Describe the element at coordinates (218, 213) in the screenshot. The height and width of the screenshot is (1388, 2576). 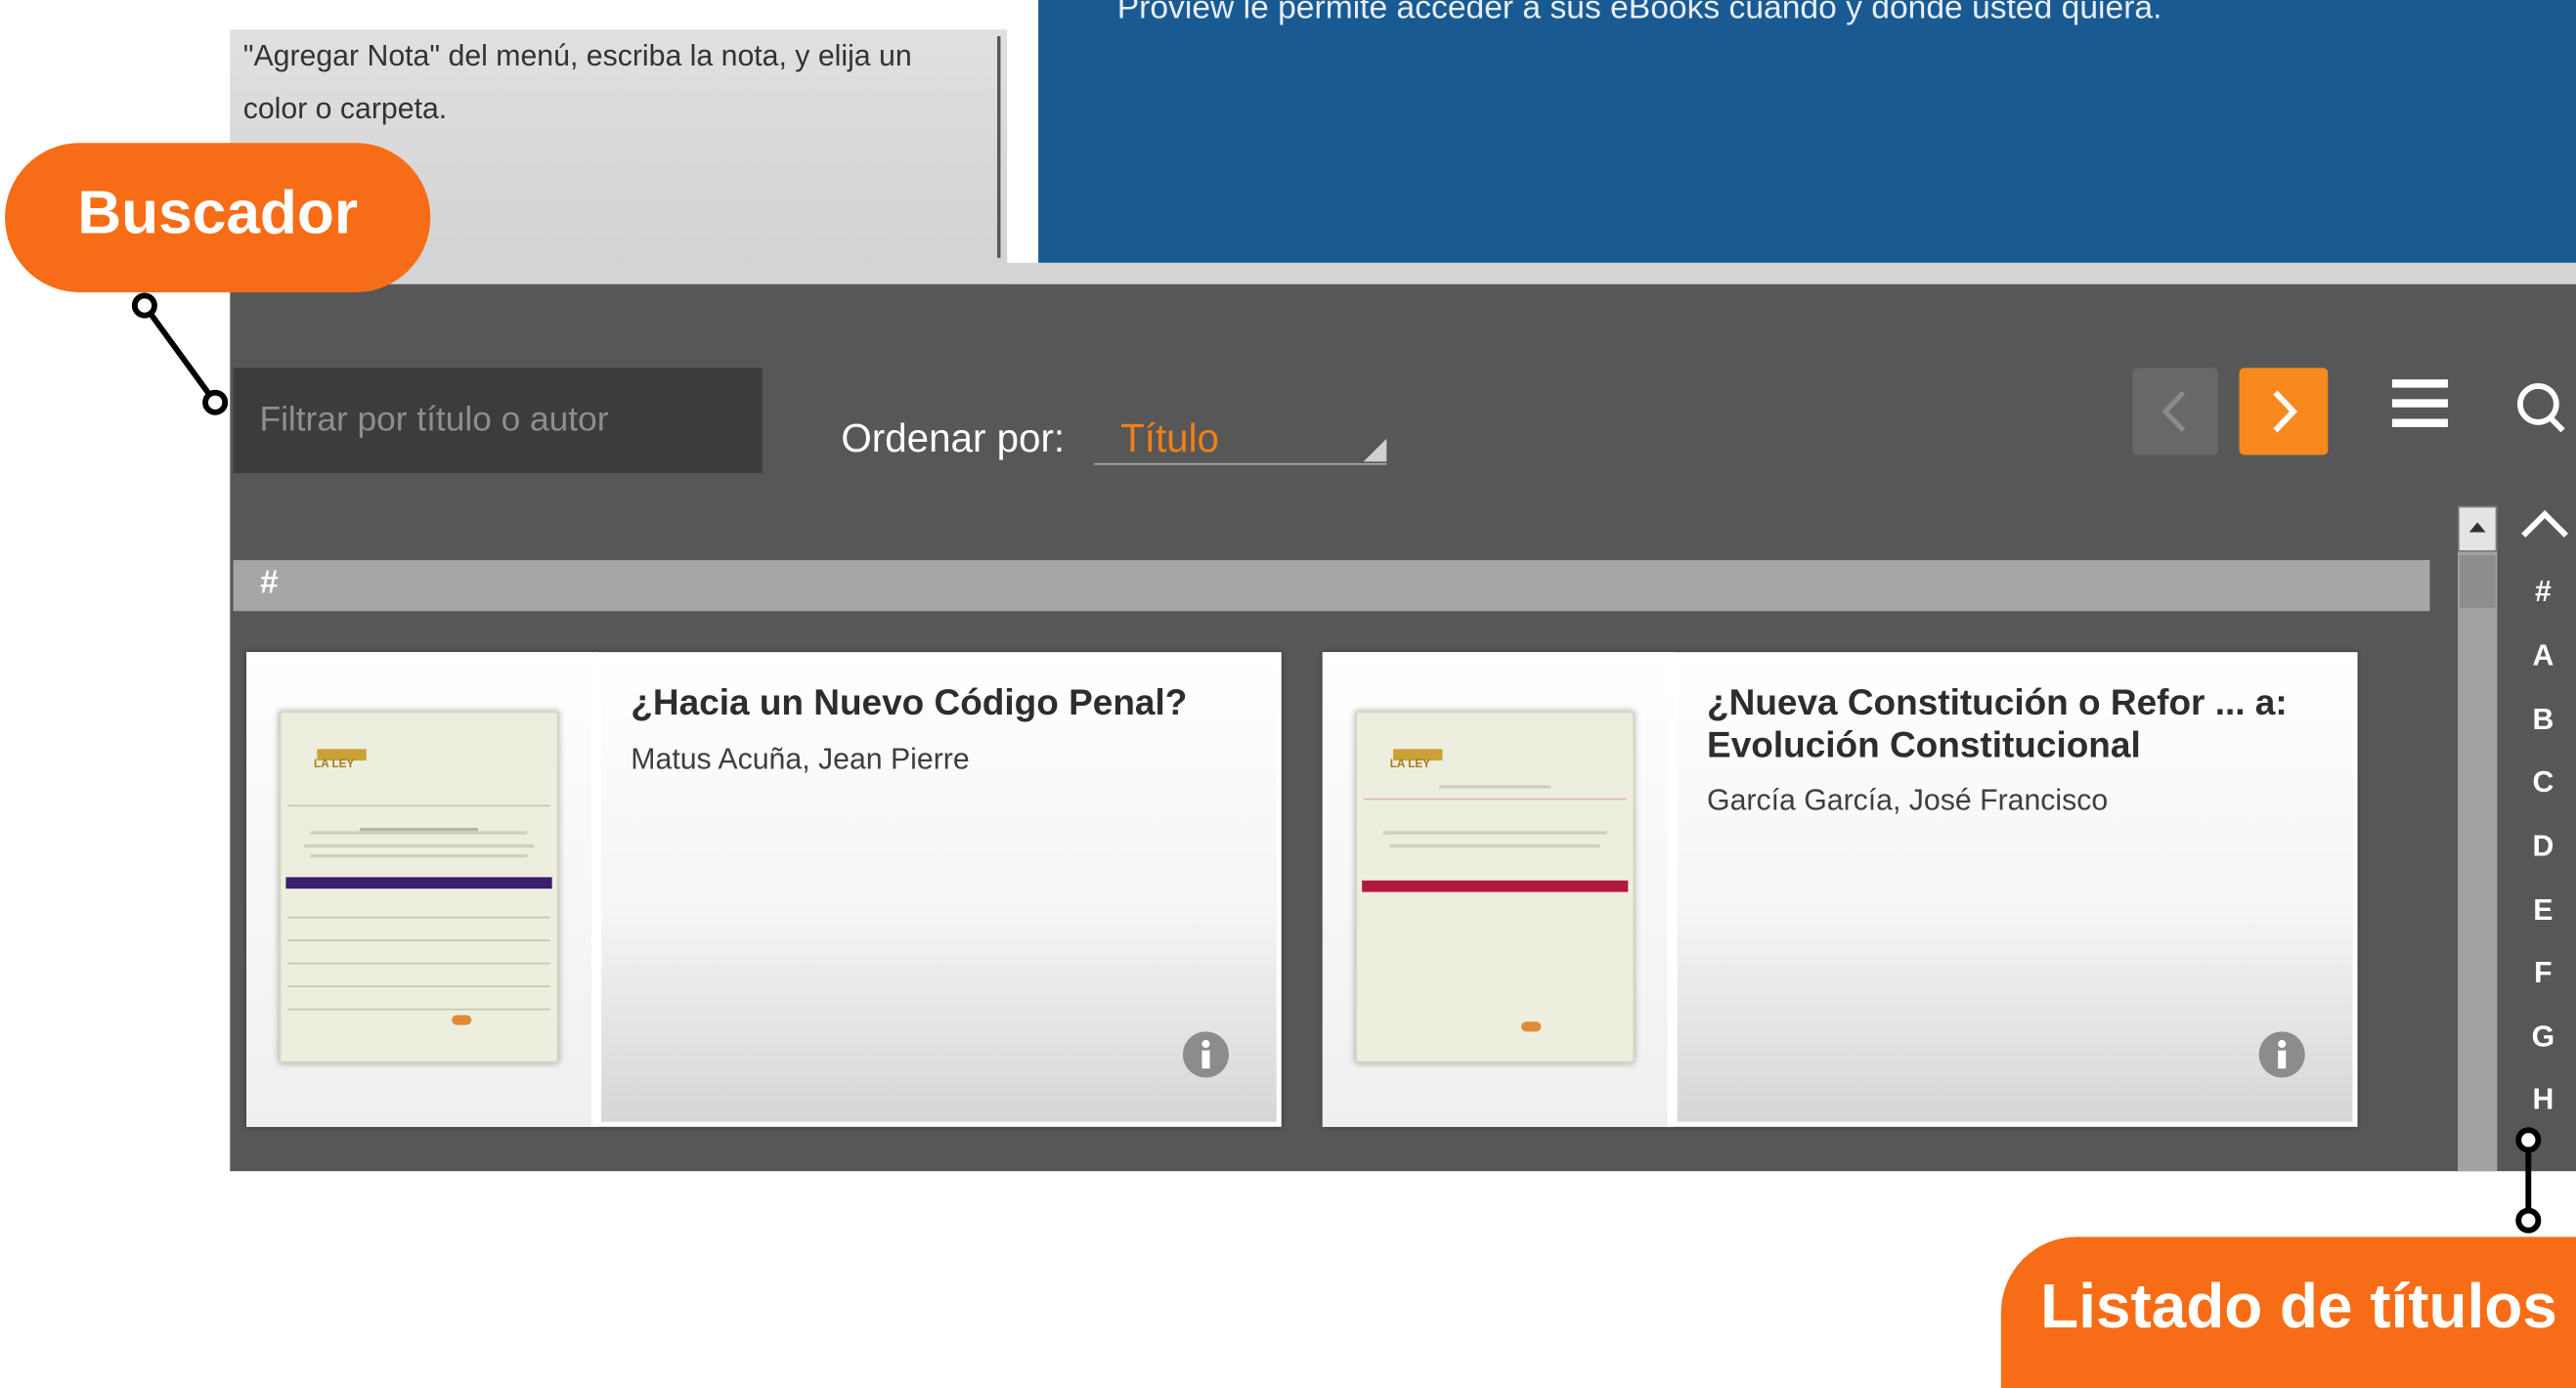
I see `callout-buscador-label: Buscador` at that location.